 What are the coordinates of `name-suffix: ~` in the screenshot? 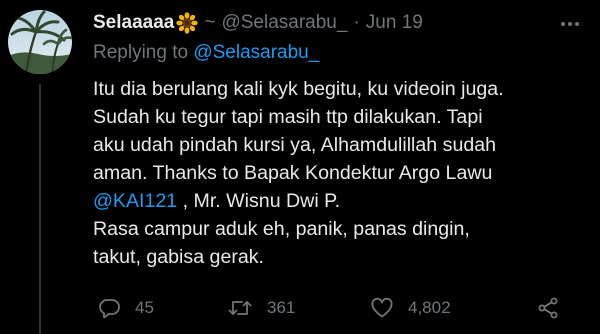 It's located at (210, 22).